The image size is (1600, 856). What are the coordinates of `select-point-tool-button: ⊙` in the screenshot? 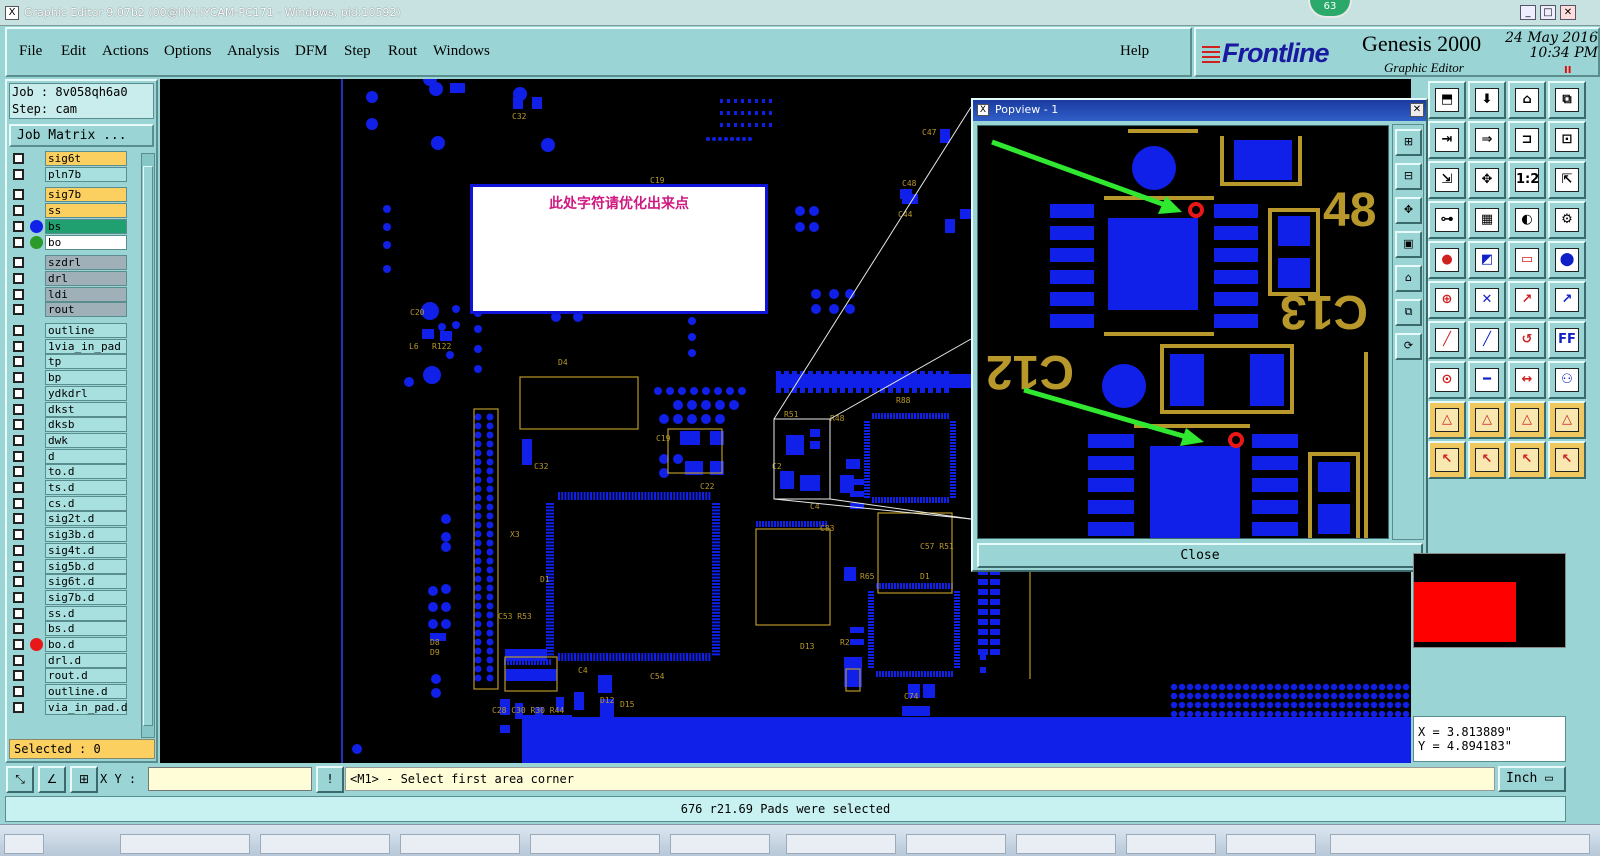 It's located at (1447, 380).